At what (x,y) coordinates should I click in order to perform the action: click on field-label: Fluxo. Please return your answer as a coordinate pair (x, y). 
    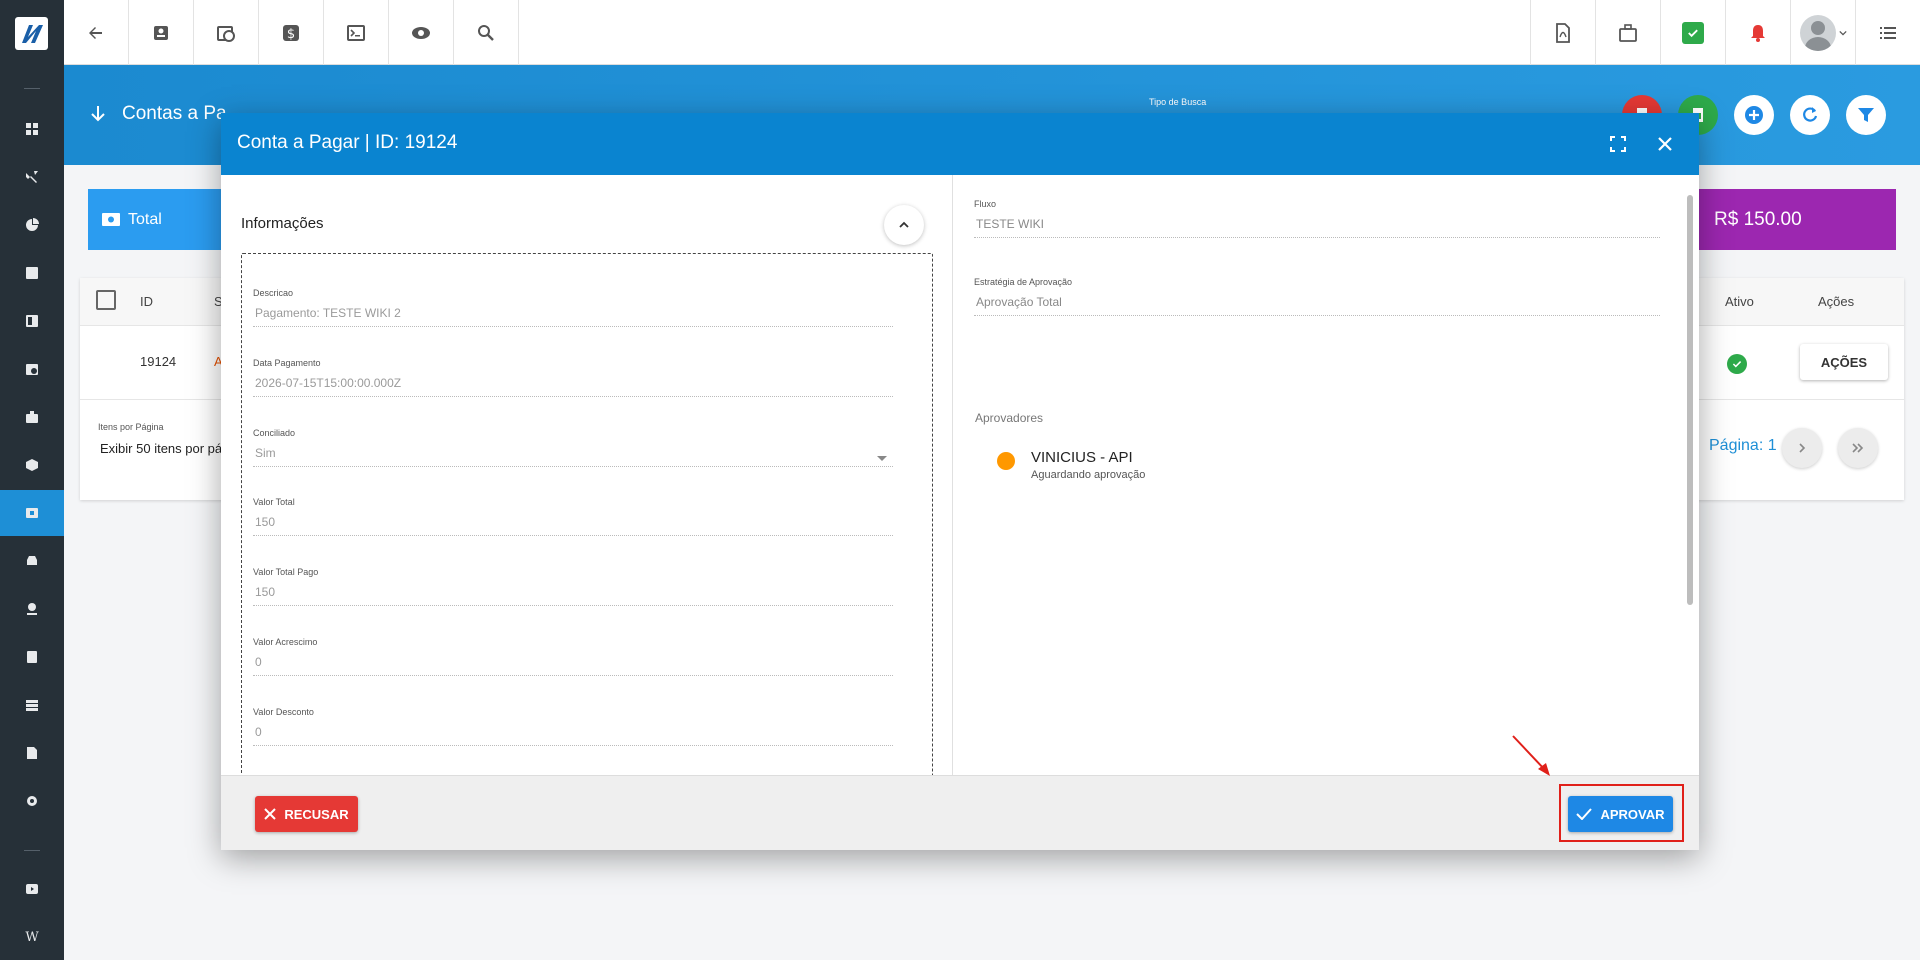
    Looking at the image, I should click on (985, 204).